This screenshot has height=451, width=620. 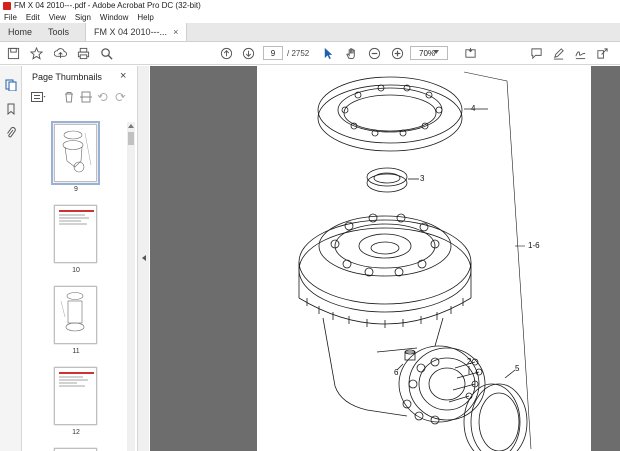 I want to click on search-icon, so click(x=106, y=53).